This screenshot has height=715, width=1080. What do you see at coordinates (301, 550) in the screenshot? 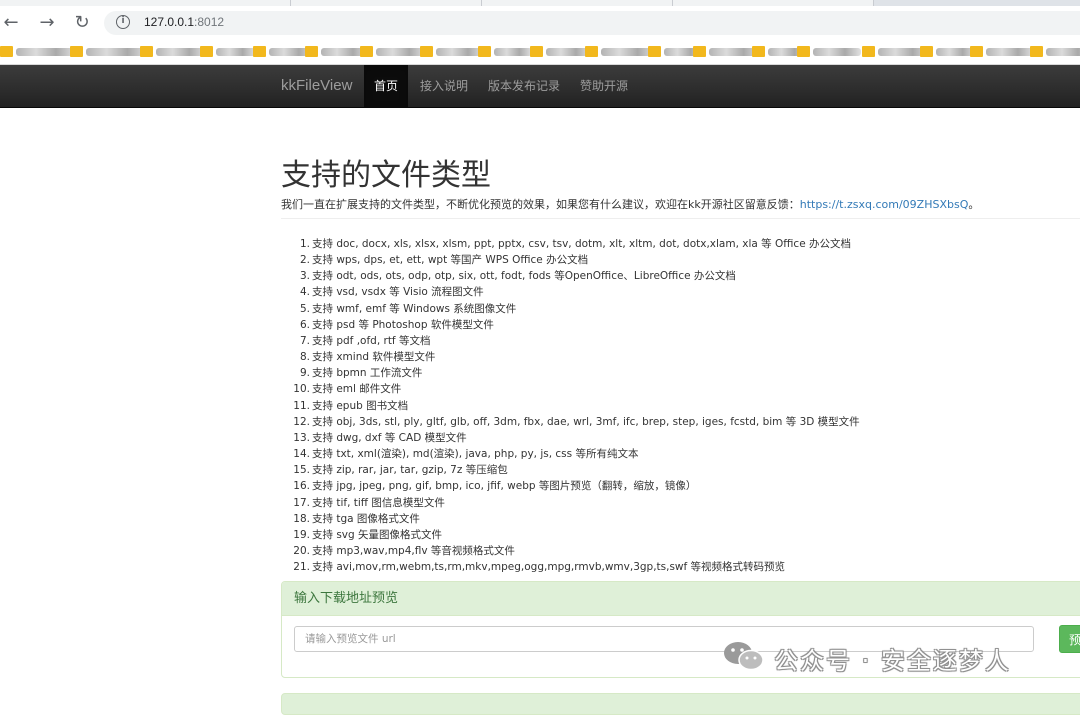
I see `list-number: 20.` at bounding box center [301, 550].